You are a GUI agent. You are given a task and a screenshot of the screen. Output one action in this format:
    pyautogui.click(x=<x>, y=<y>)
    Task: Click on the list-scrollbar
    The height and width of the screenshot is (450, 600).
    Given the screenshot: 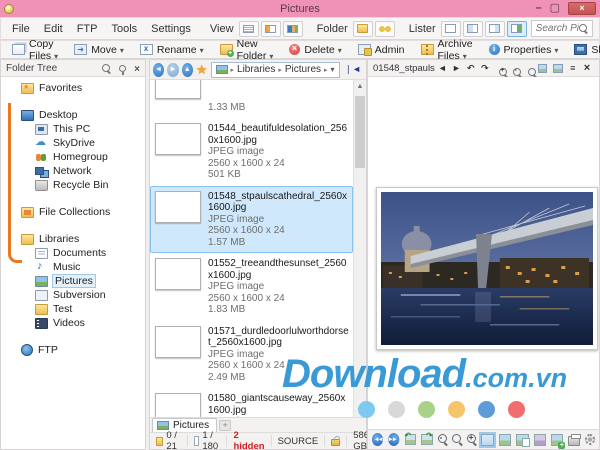 What is the action you would take?
    pyautogui.click(x=359, y=248)
    